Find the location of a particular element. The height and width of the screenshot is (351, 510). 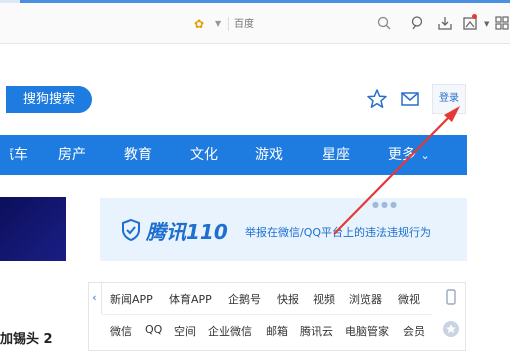

nav-item-culture: 文化 is located at coordinates (204, 155).